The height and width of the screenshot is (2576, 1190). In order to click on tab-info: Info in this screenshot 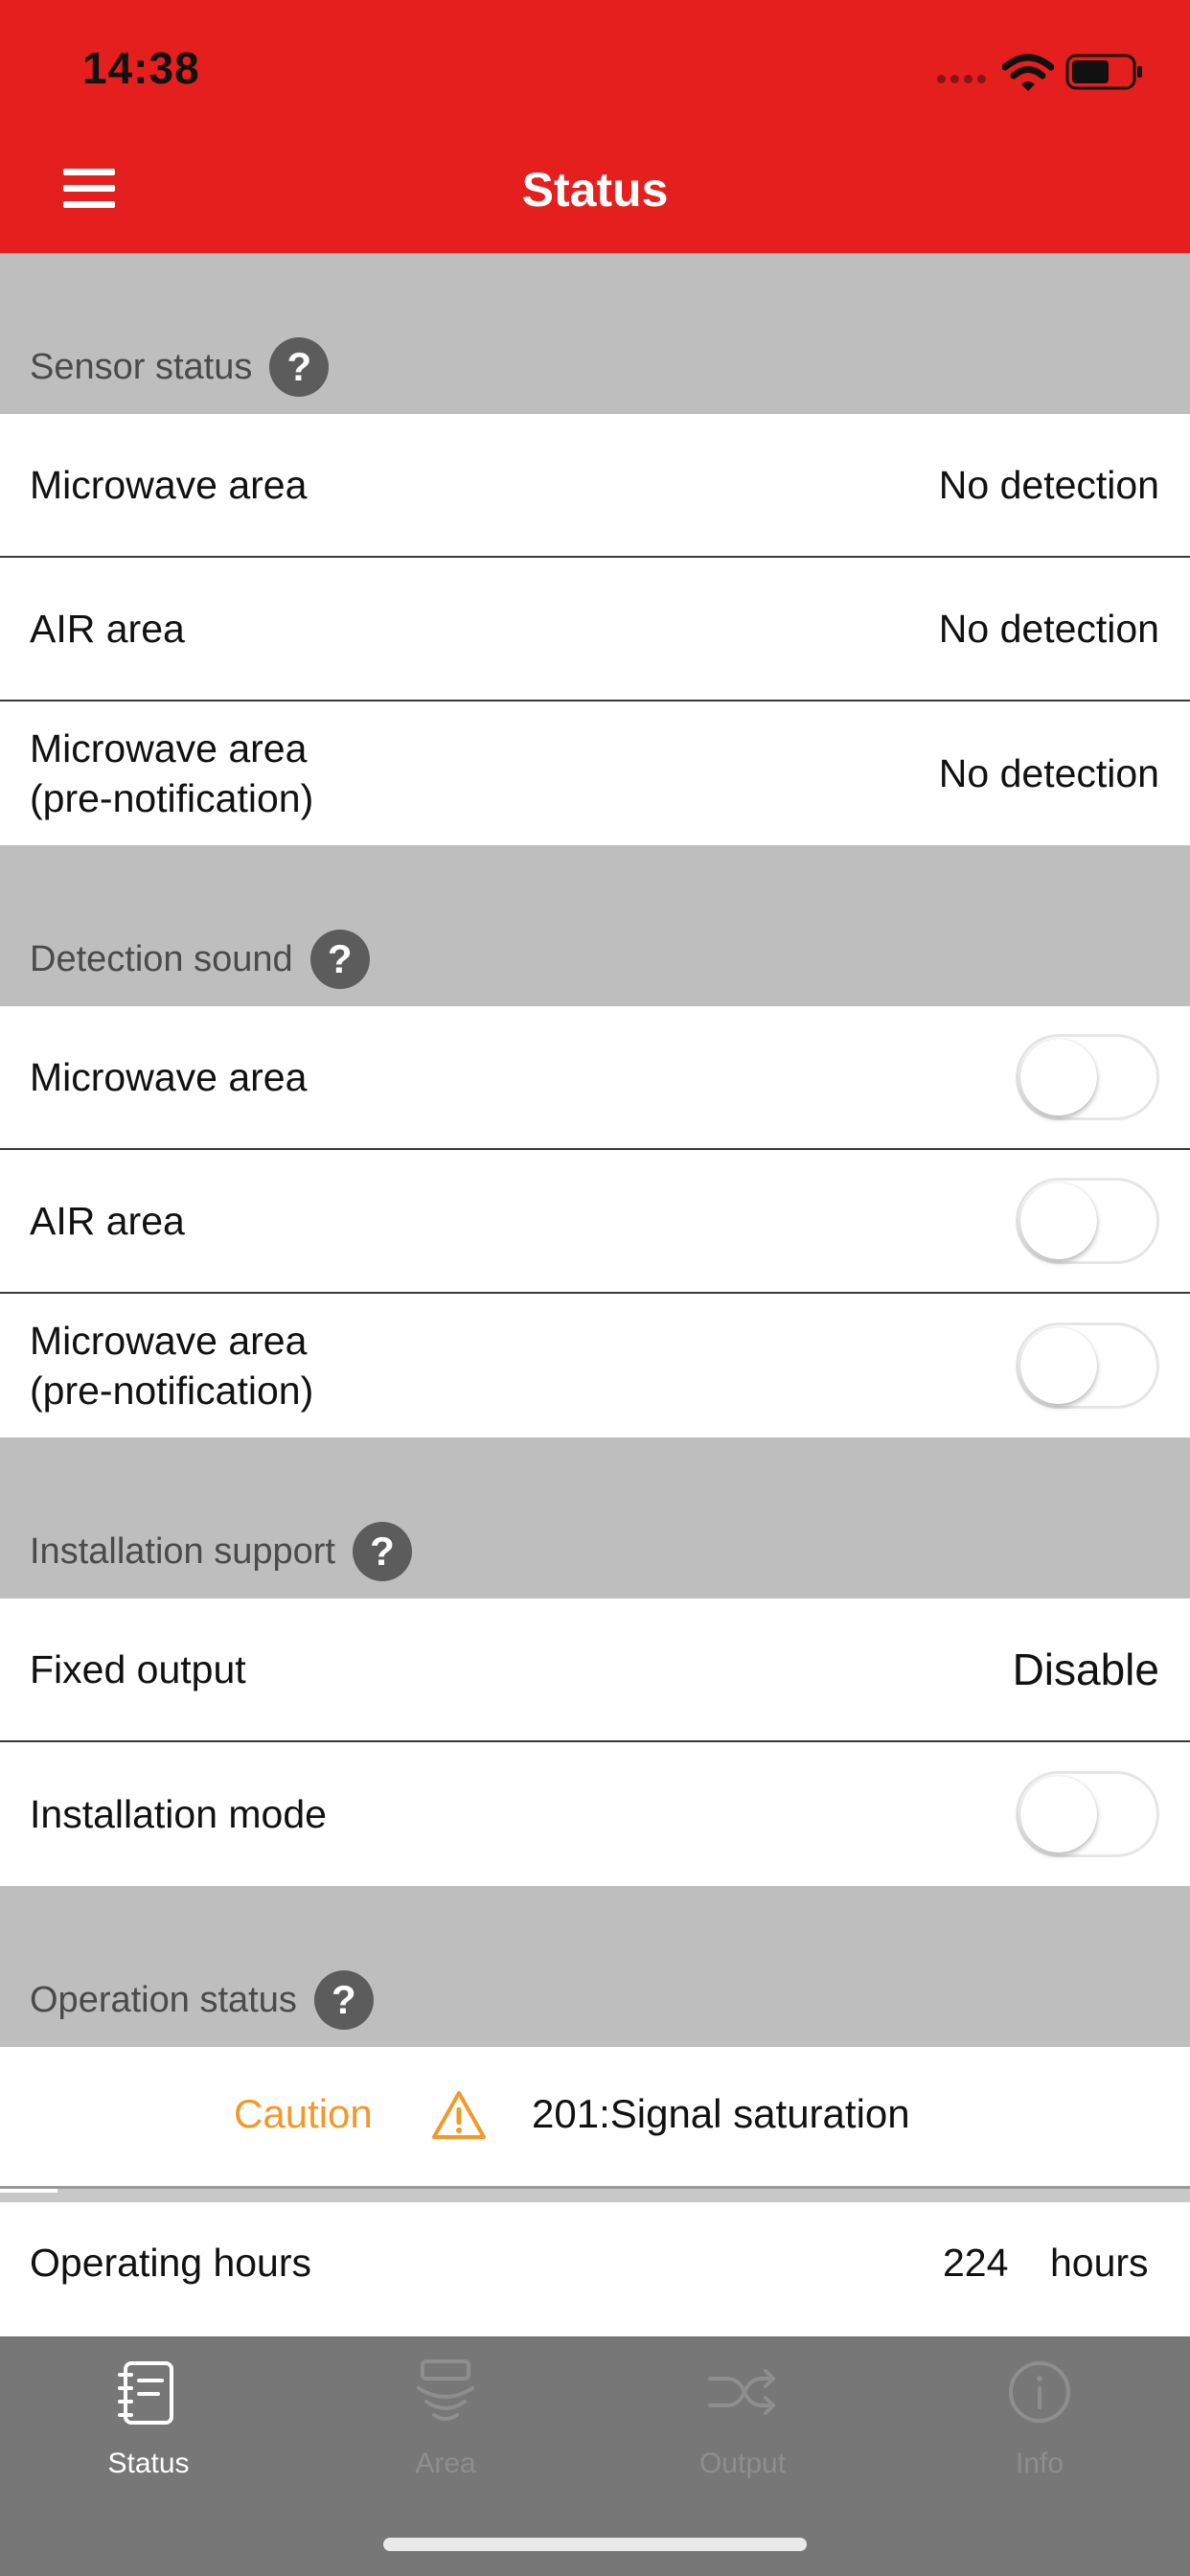, I will do `click(1039, 2418)`.